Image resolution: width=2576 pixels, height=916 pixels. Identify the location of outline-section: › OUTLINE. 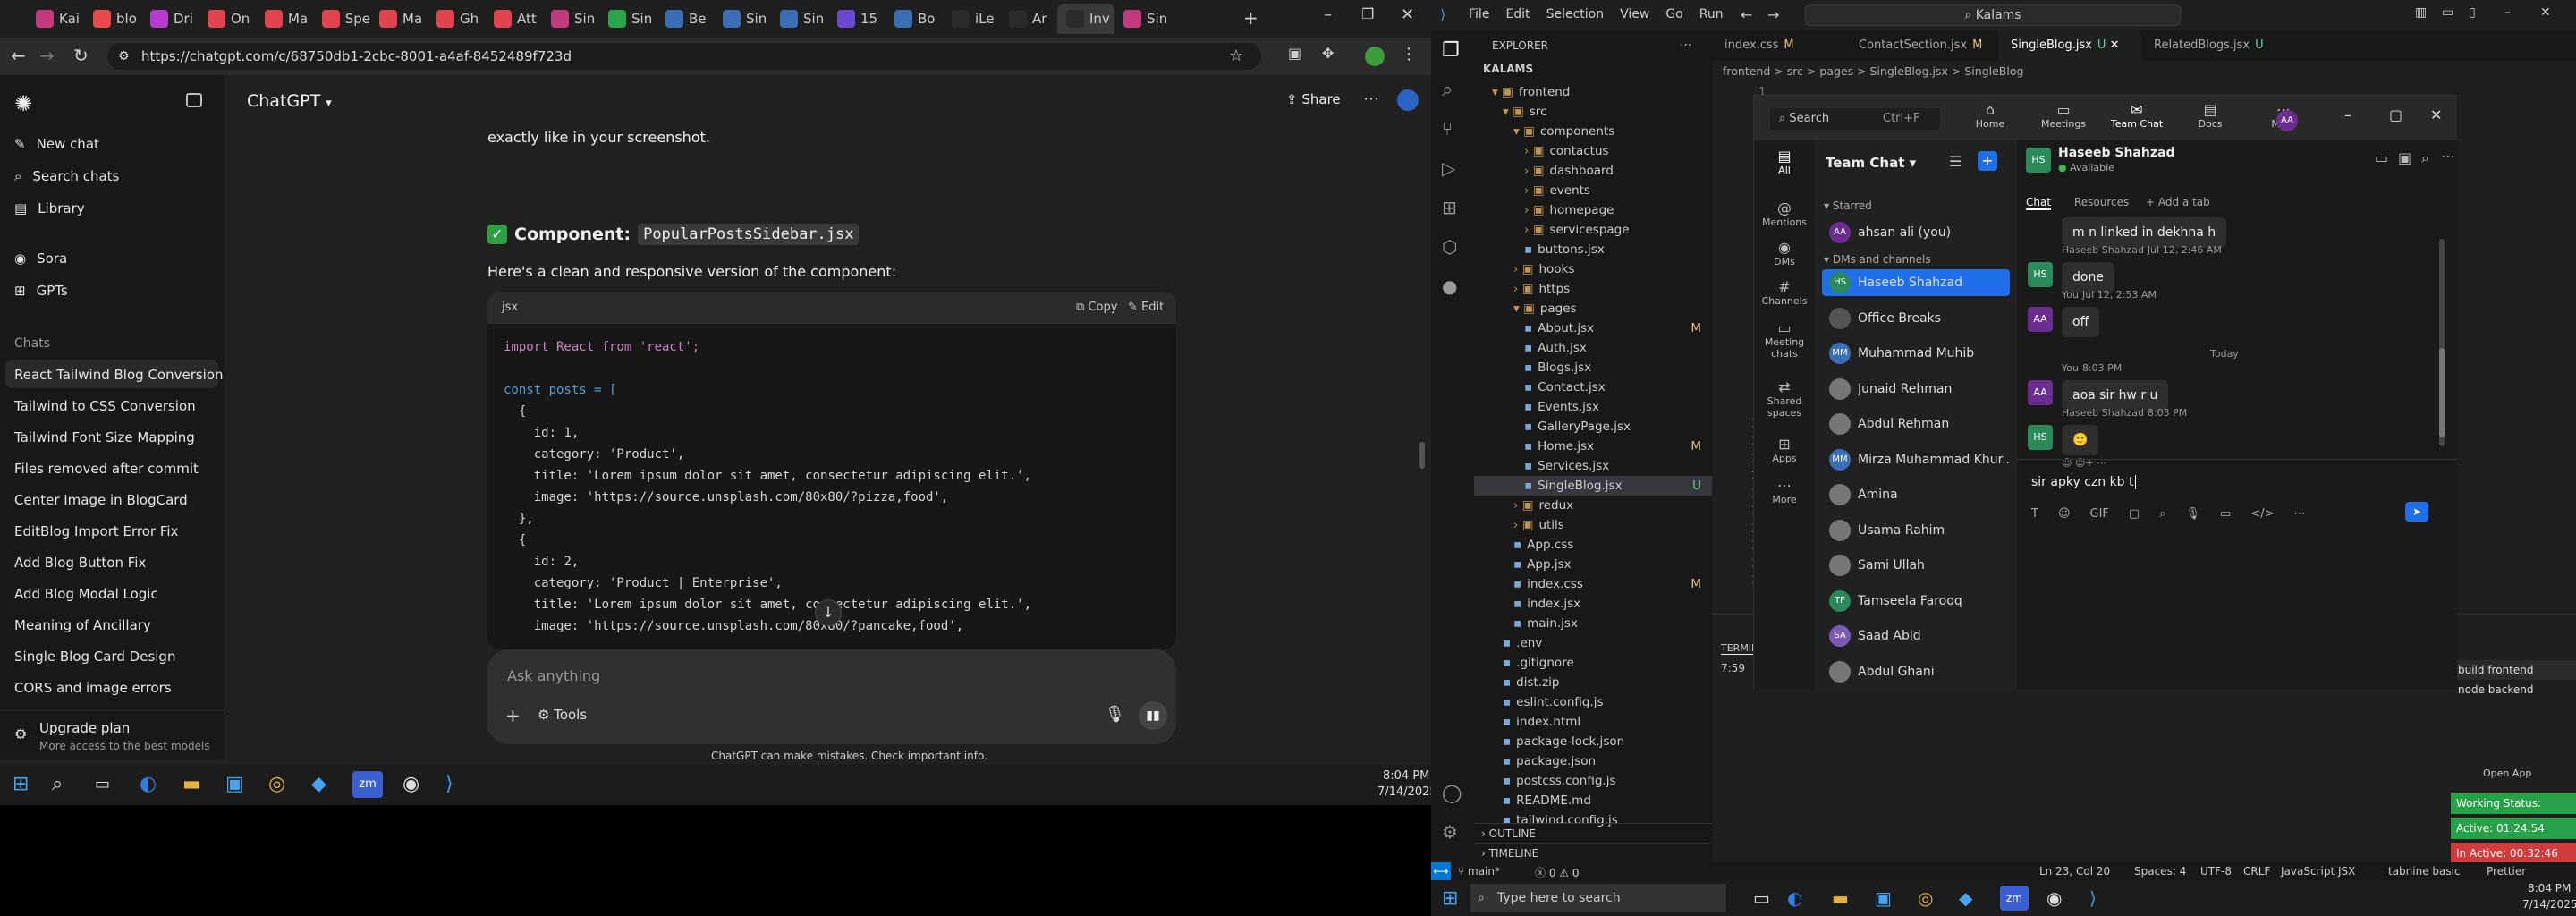
(1593, 833).